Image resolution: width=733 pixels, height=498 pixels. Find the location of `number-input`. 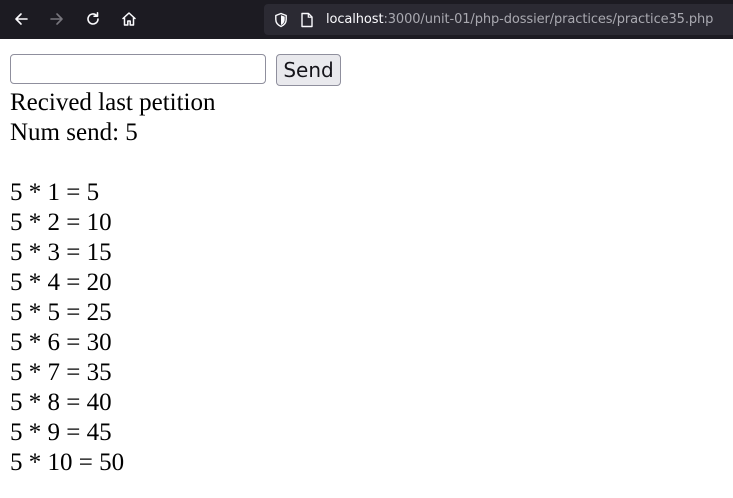

number-input is located at coordinates (138, 69).